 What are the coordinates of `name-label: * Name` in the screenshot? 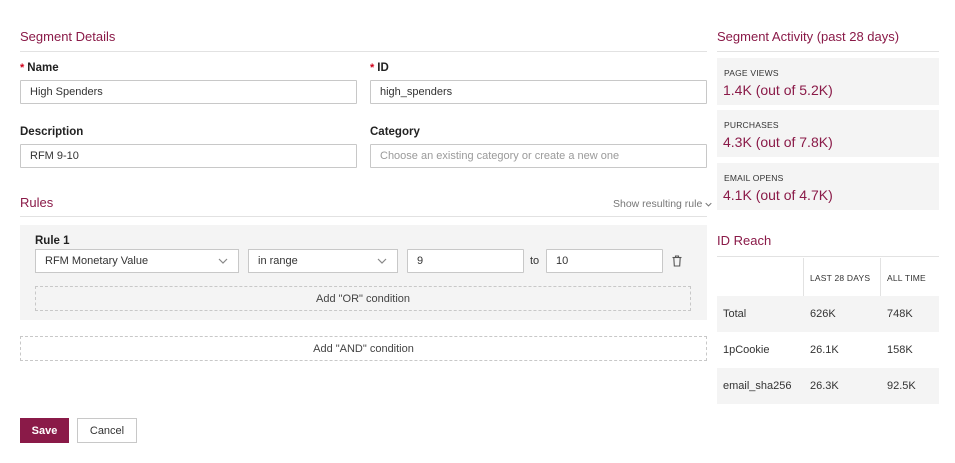 It's located at (39, 68).